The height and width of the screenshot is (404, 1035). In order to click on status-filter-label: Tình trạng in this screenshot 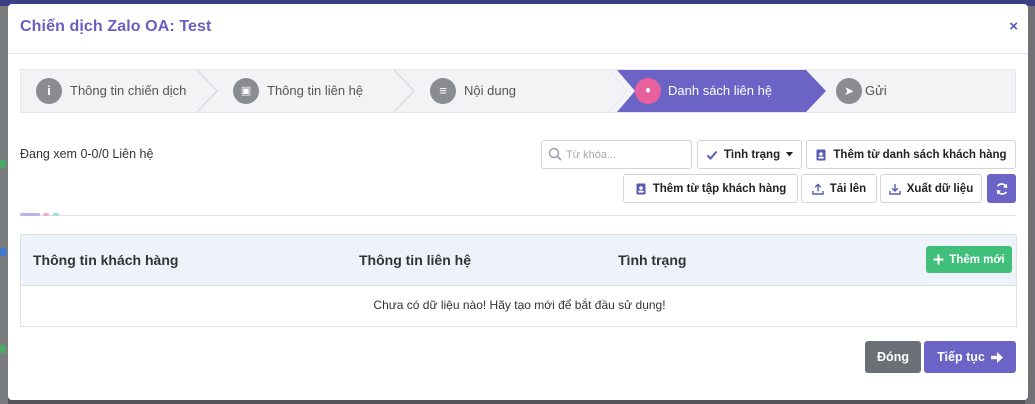, I will do `click(752, 154)`.